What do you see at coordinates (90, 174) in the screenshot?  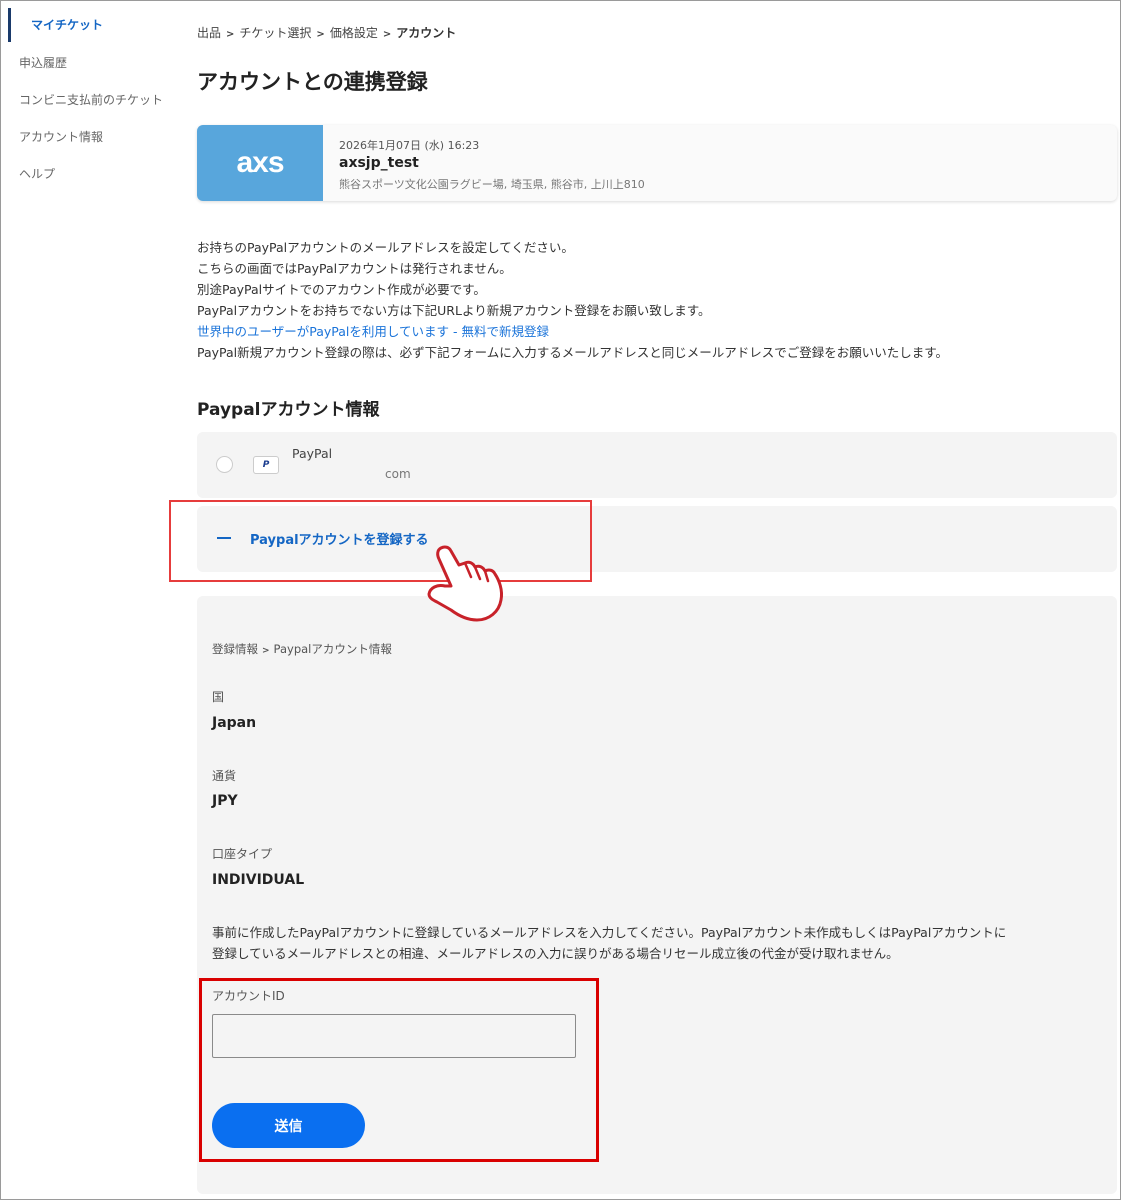 I see `sidebar-item-help: ヘルプ` at bounding box center [90, 174].